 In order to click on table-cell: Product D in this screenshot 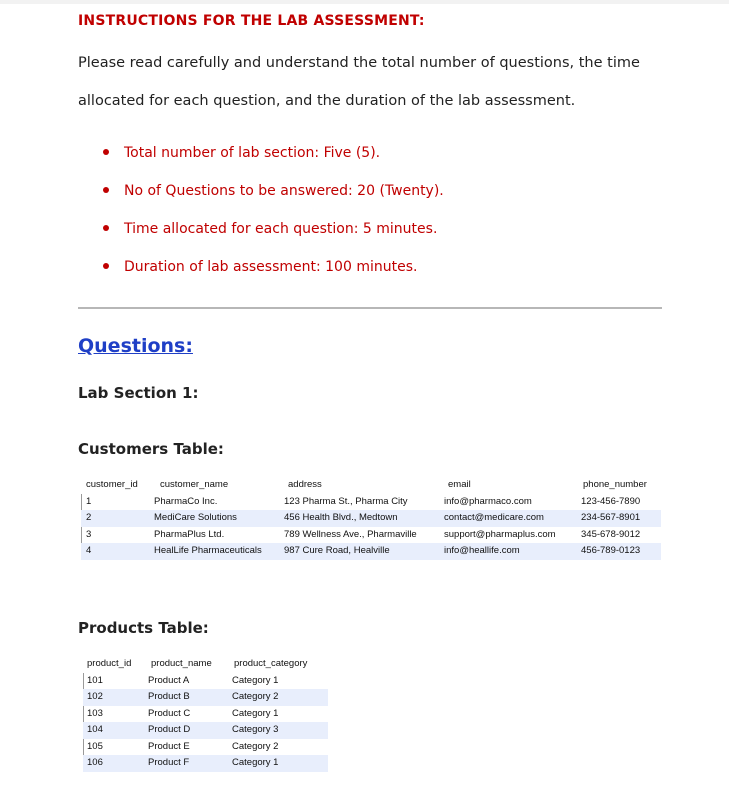, I will do `click(169, 729)`.